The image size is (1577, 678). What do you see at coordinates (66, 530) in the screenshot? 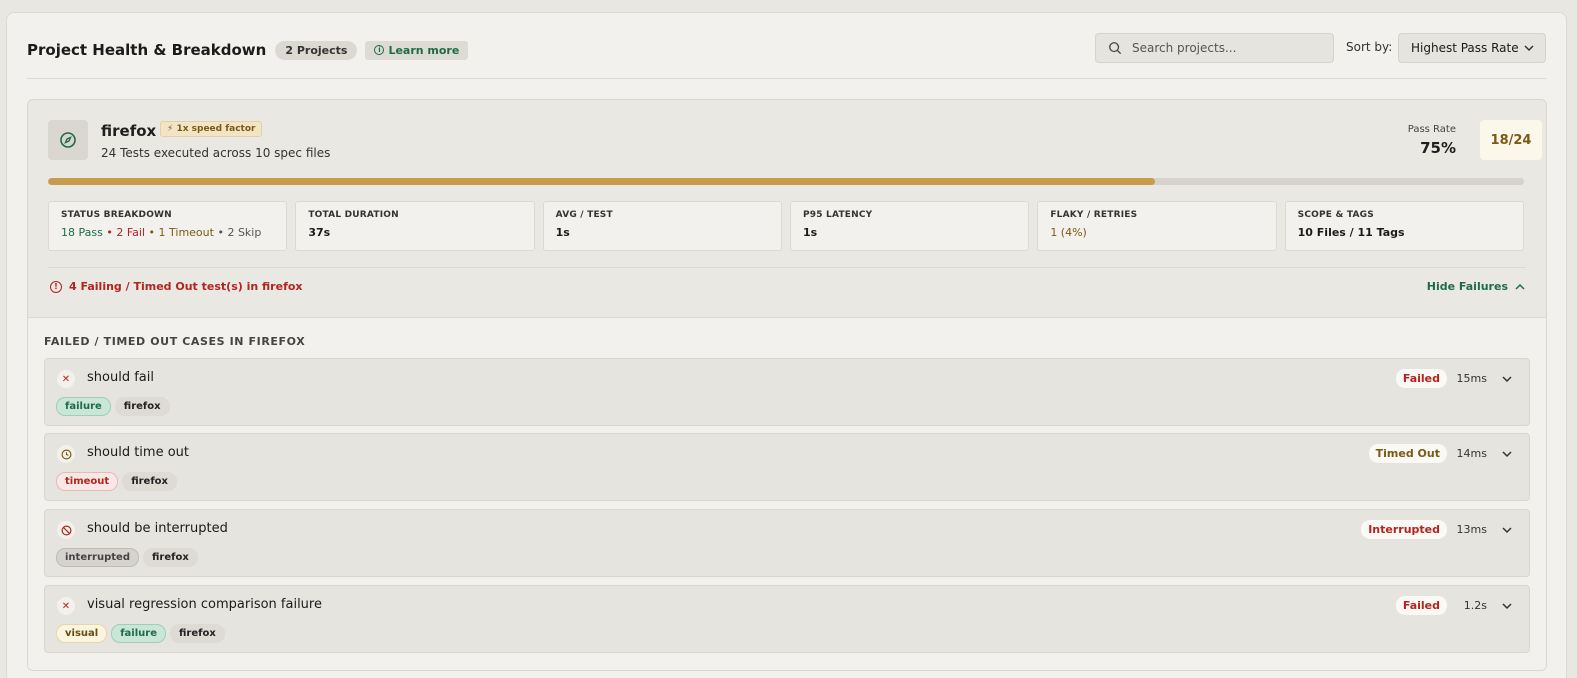
I see `ban-icon` at bounding box center [66, 530].